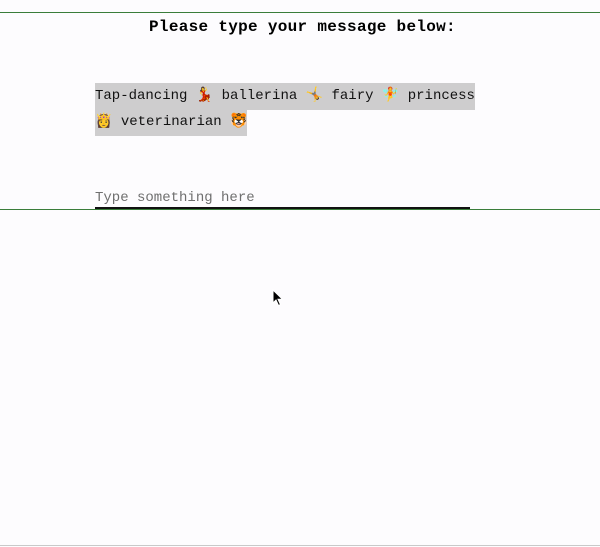  I want to click on page-heading: Please type your message below:, so click(302, 27).